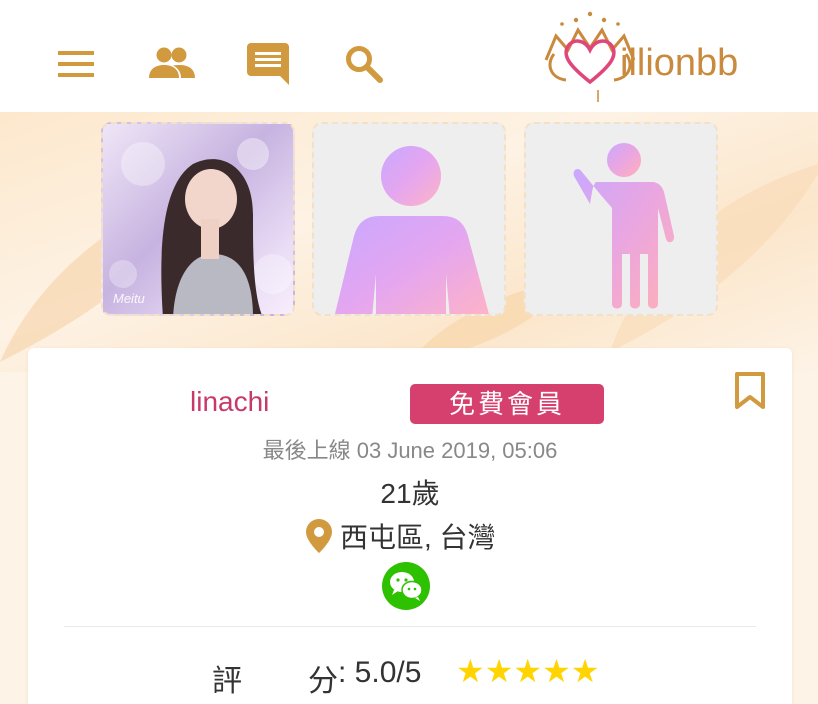  Describe the element at coordinates (624, 226) in the screenshot. I see `female-silhouette-icon` at that location.